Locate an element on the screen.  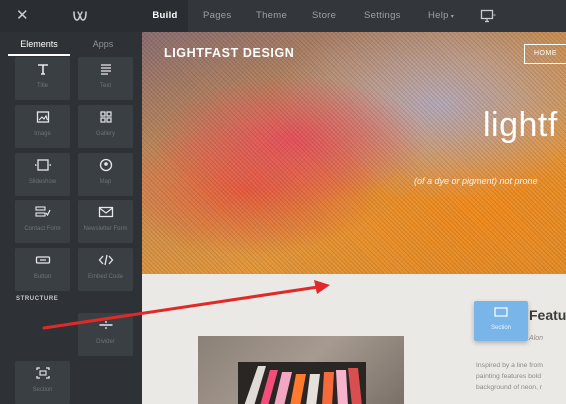
title-text-icon is located at coordinates (42, 70).